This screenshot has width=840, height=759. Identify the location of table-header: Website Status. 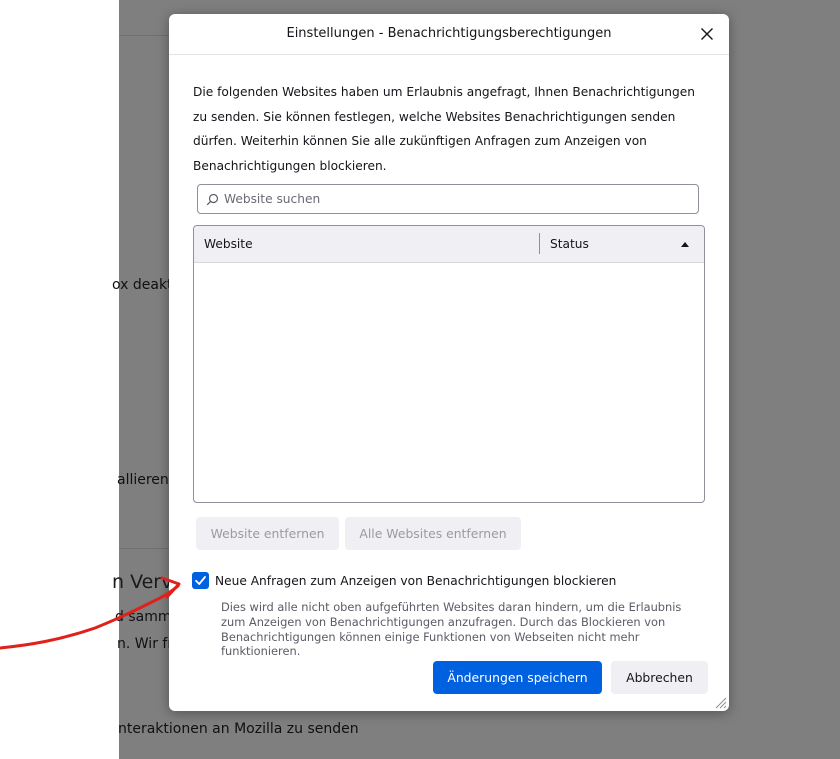
(449, 244).